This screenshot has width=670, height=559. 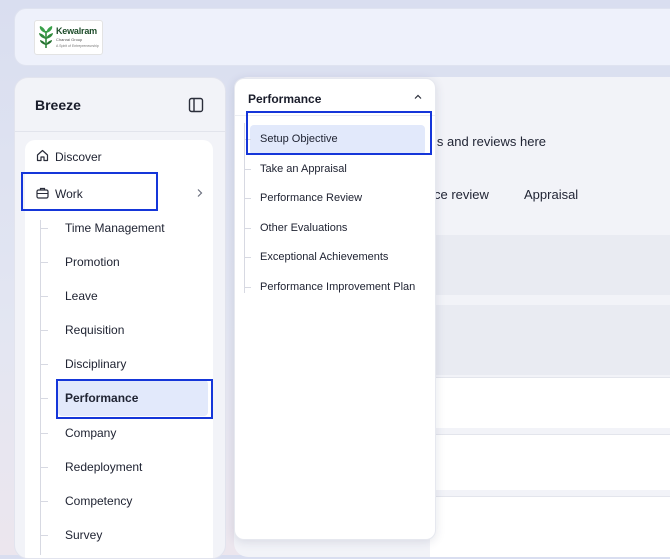 What do you see at coordinates (78, 157) in the screenshot?
I see `sidebar-item-discover: Discover` at bounding box center [78, 157].